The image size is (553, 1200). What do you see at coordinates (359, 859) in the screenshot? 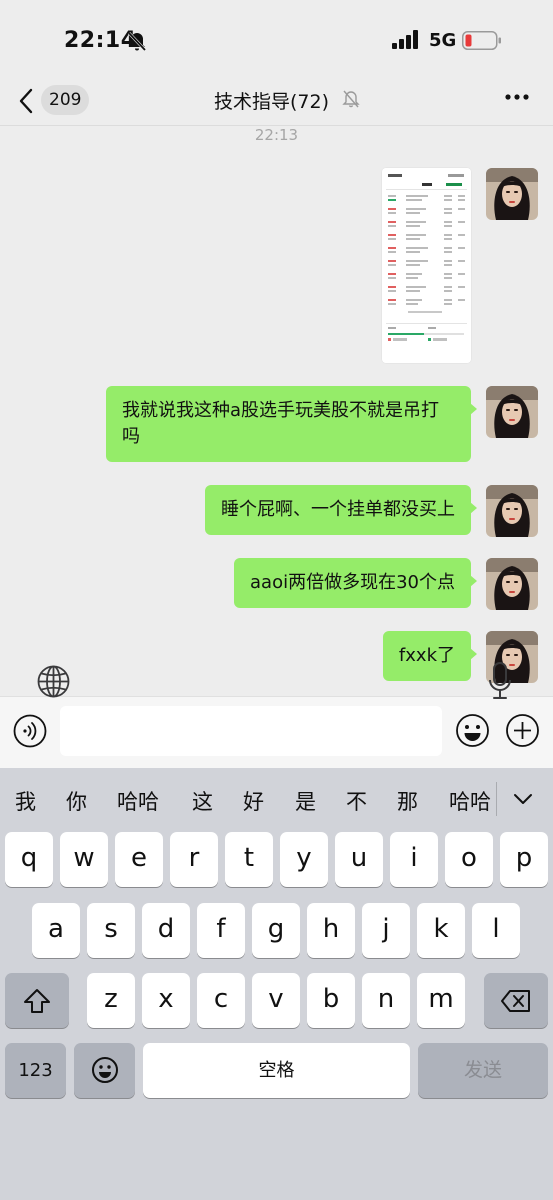
I see `key-u: u` at bounding box center [359, 859].